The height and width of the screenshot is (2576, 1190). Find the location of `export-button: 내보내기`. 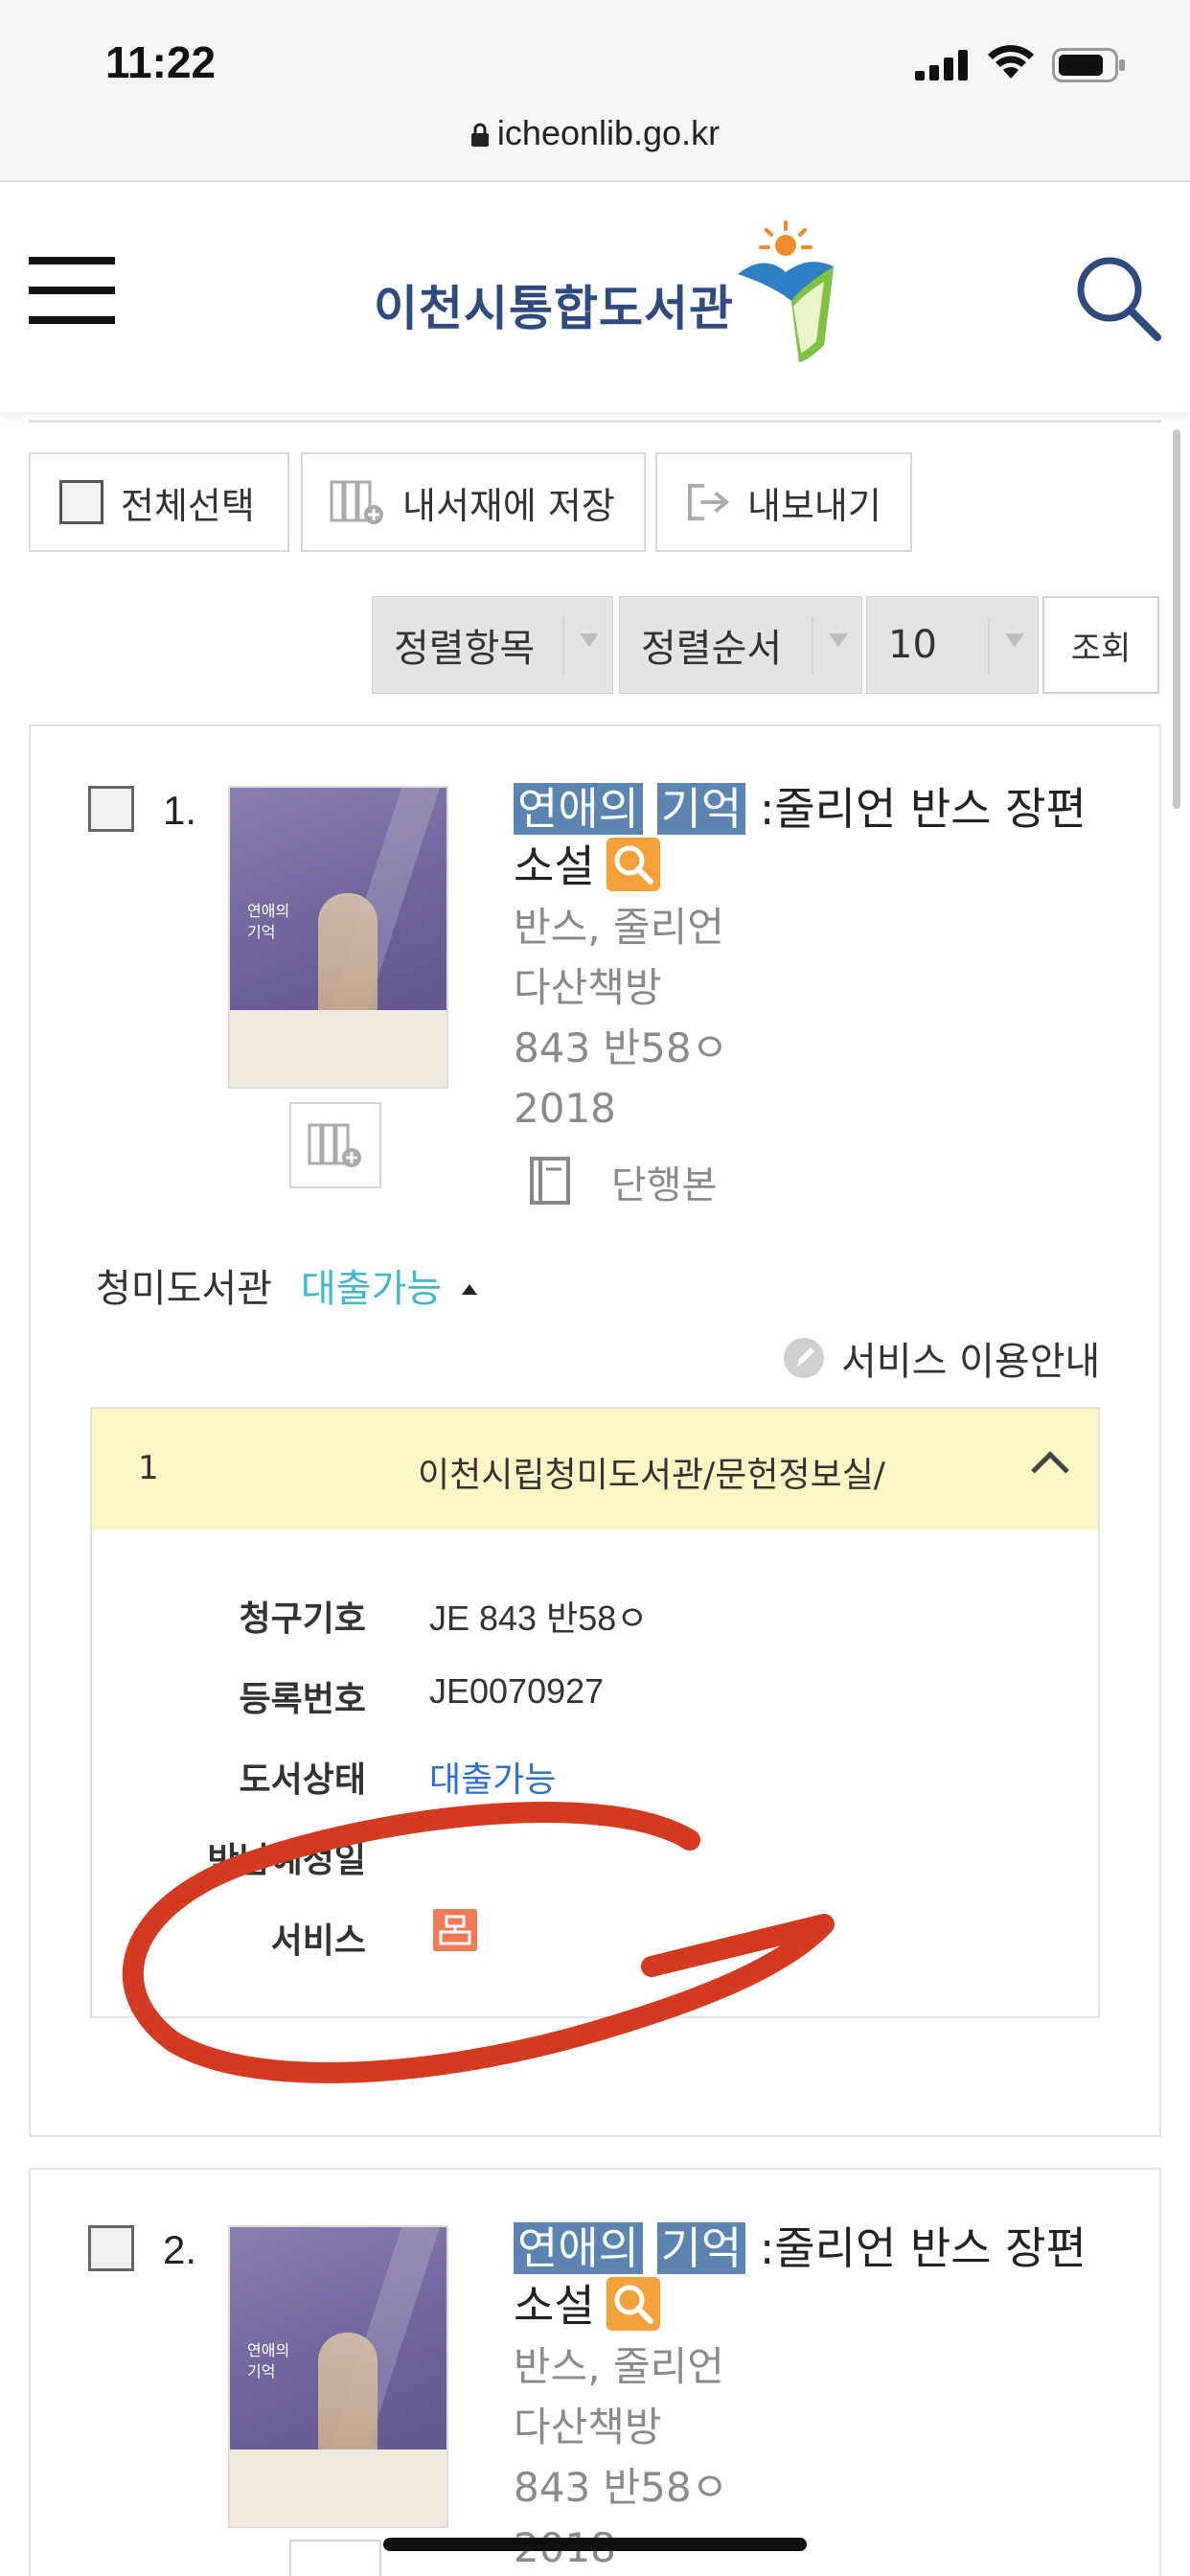

export-button: 내보내기 is located at coordinates (783, 502).